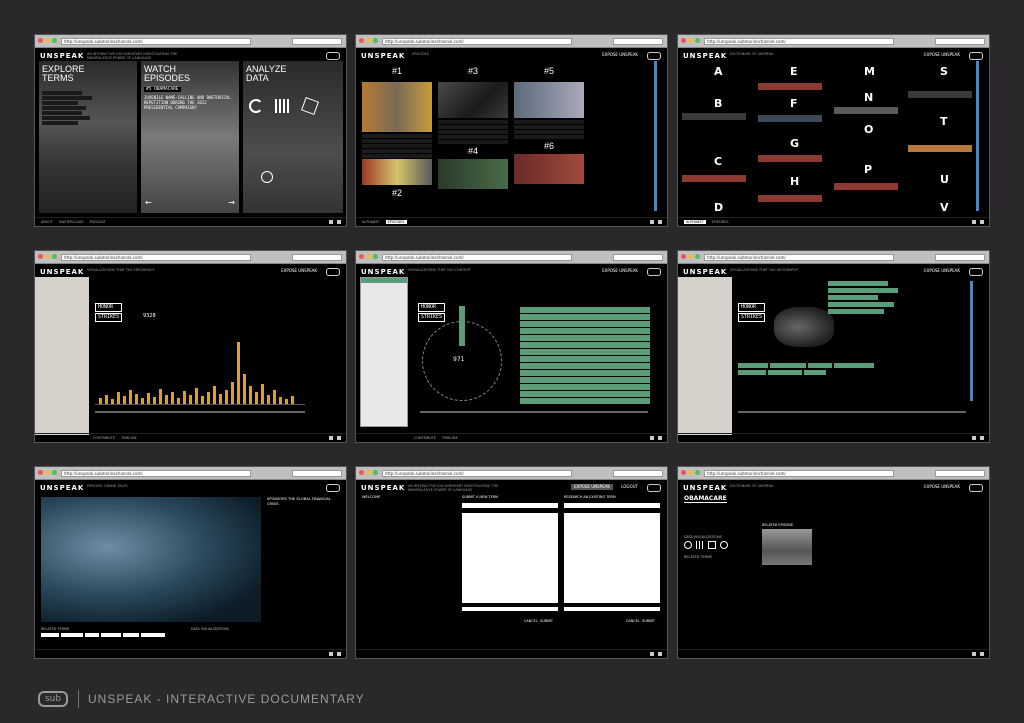  I want to click on letter-n: N, so click(868, 97).